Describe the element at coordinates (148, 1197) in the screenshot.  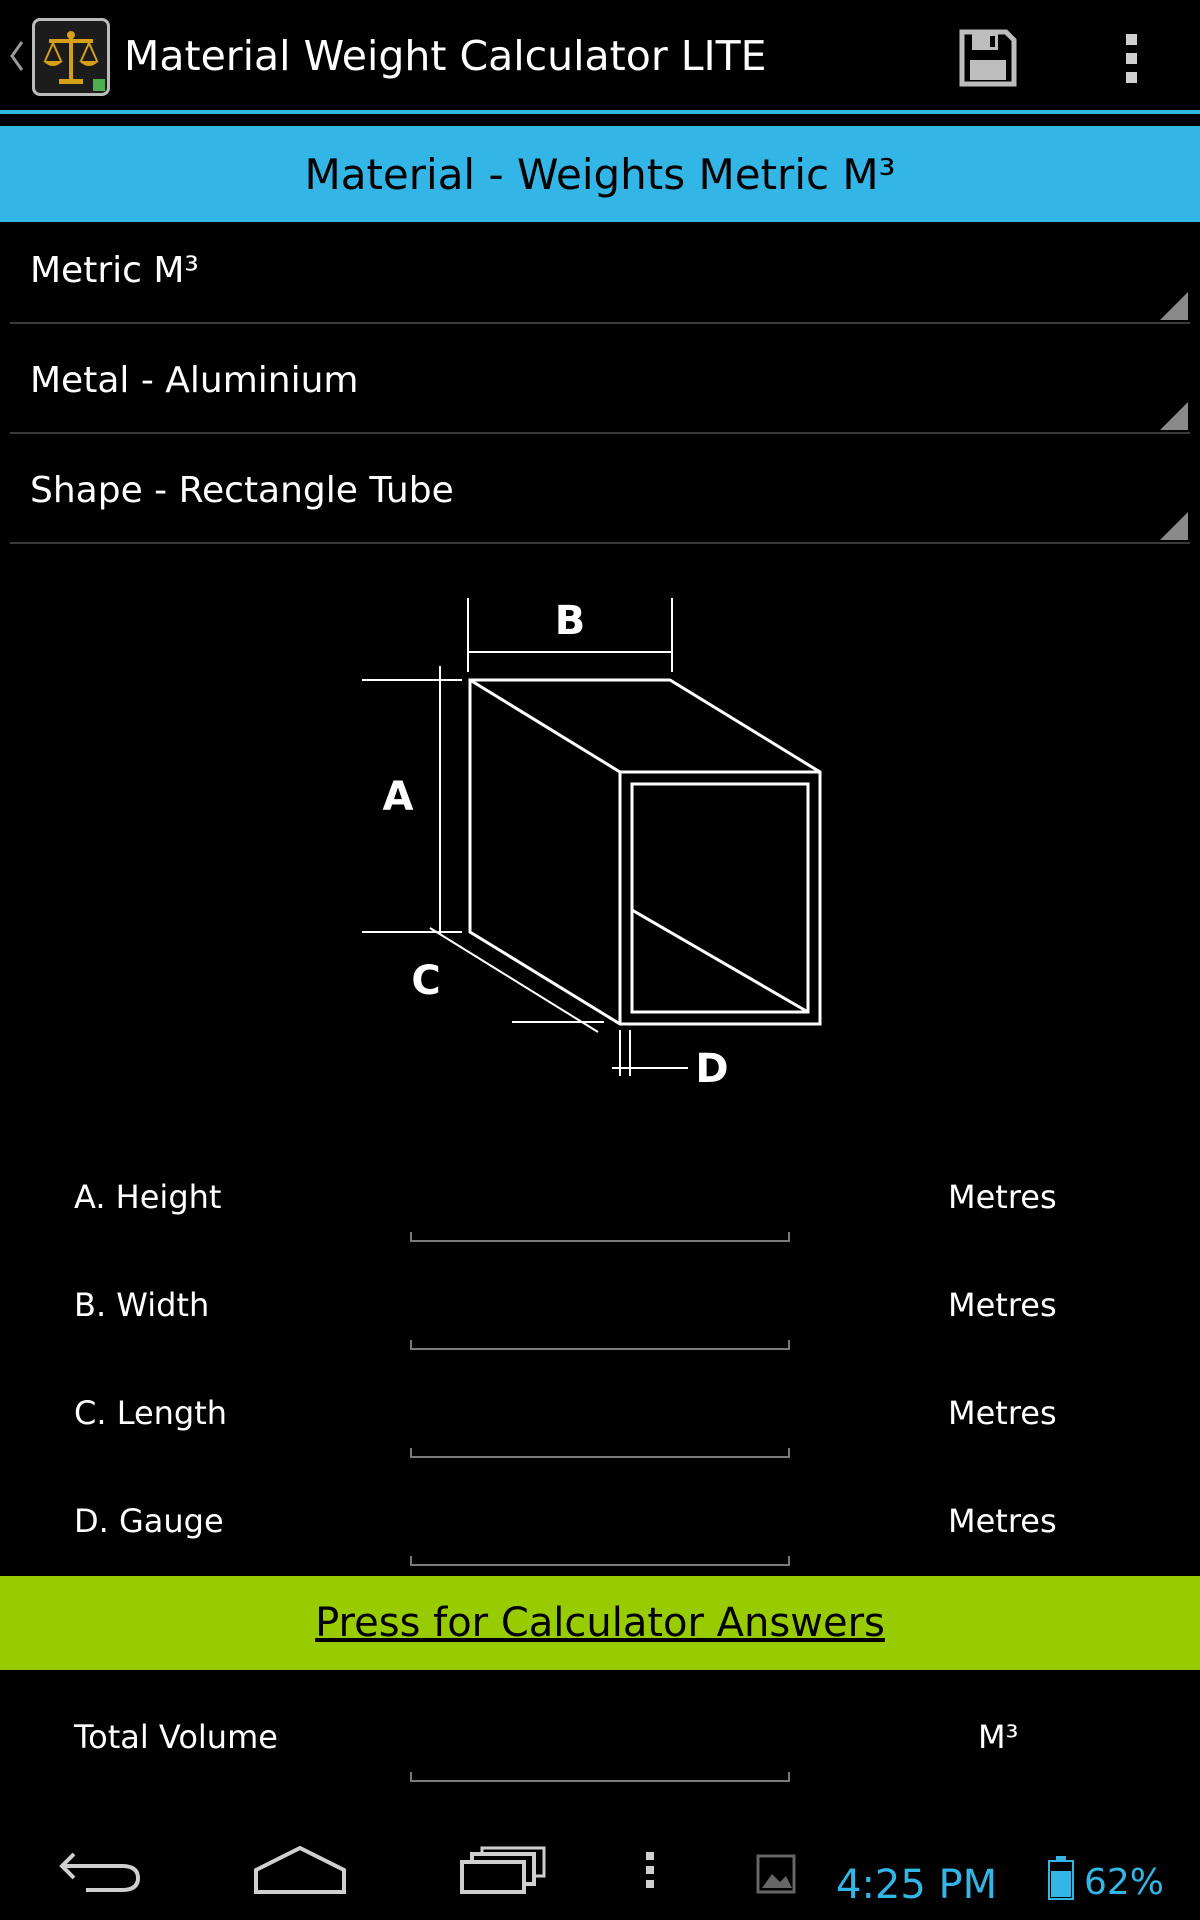
I see `height-label: A. Height` at that location.